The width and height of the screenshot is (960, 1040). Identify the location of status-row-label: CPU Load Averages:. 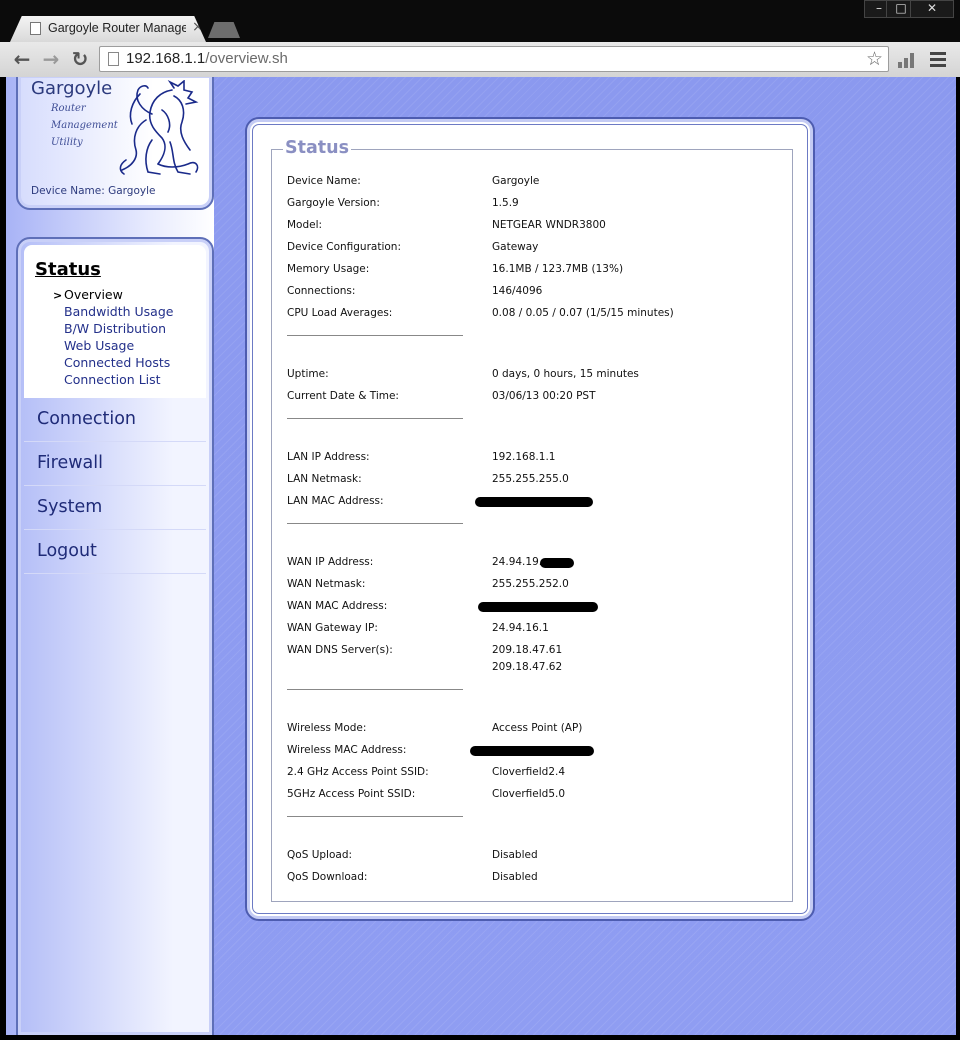
(340, 313).